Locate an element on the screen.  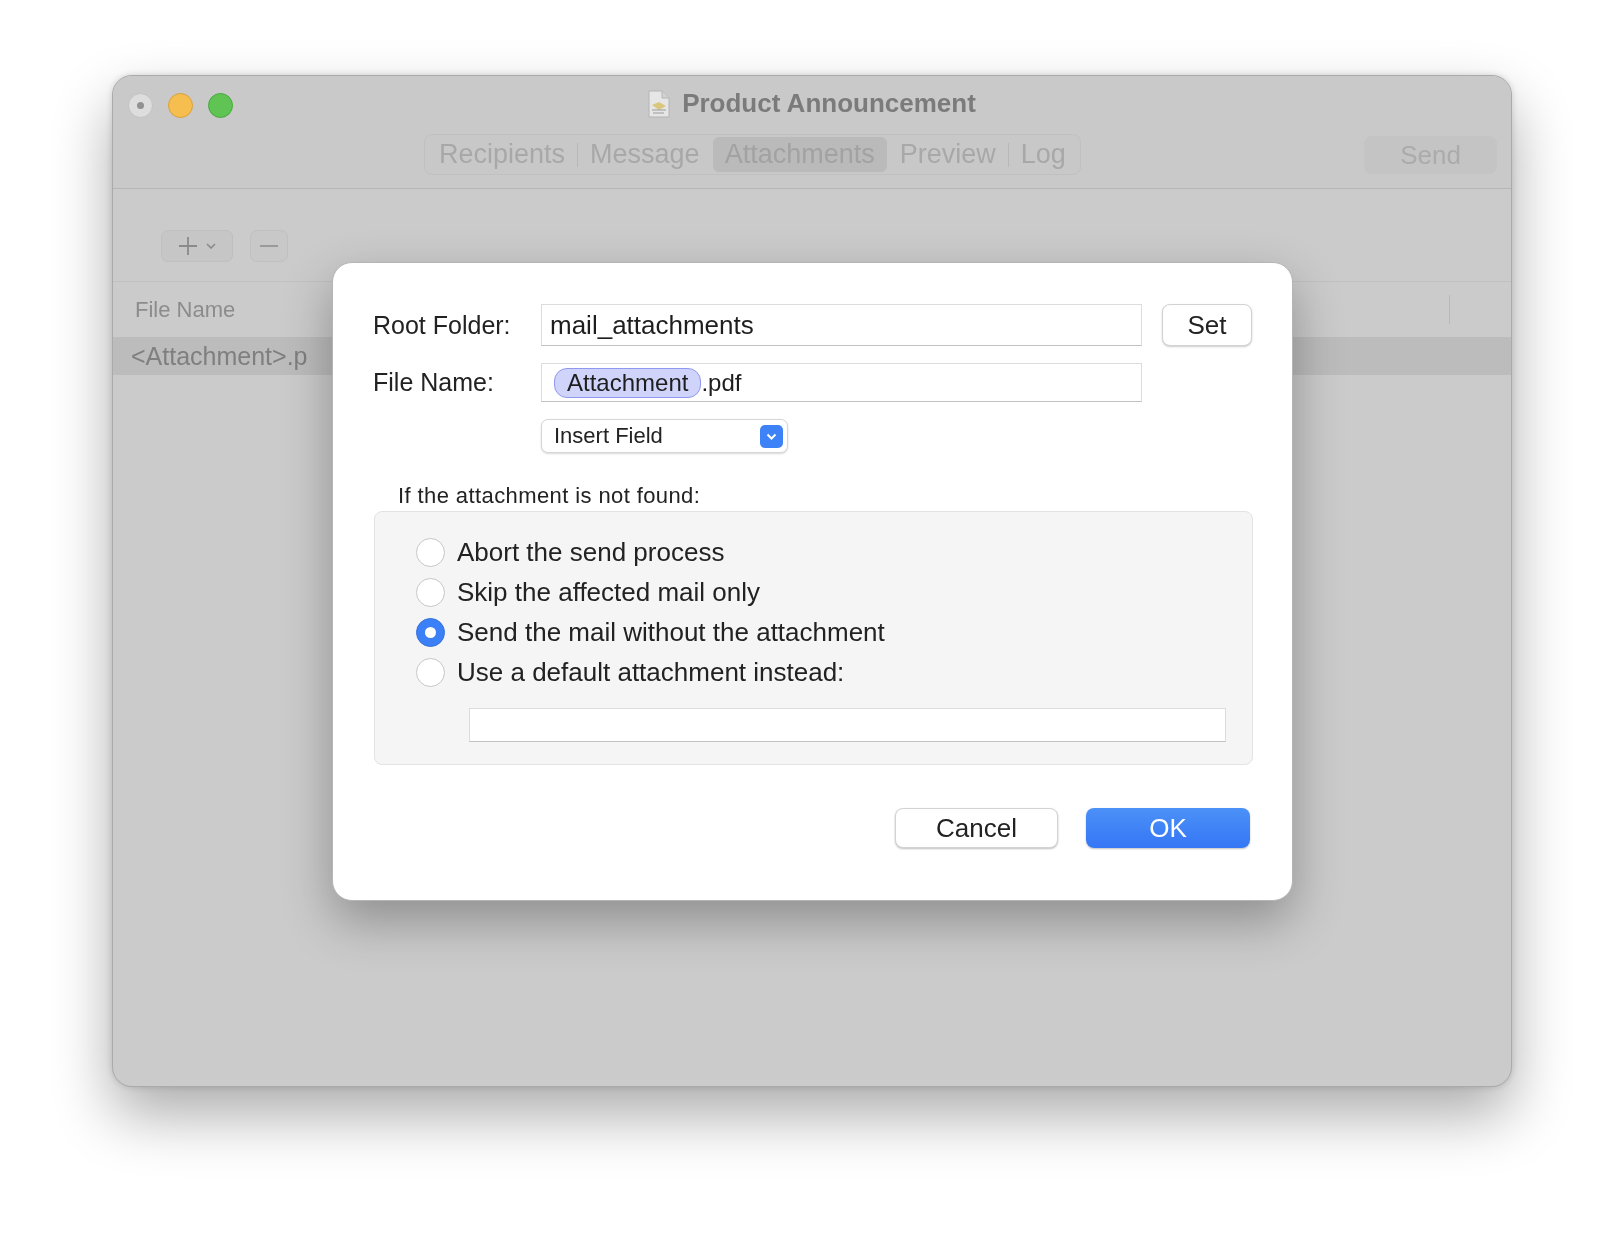
field-token: Attachment is located at coordinates (628, 382).